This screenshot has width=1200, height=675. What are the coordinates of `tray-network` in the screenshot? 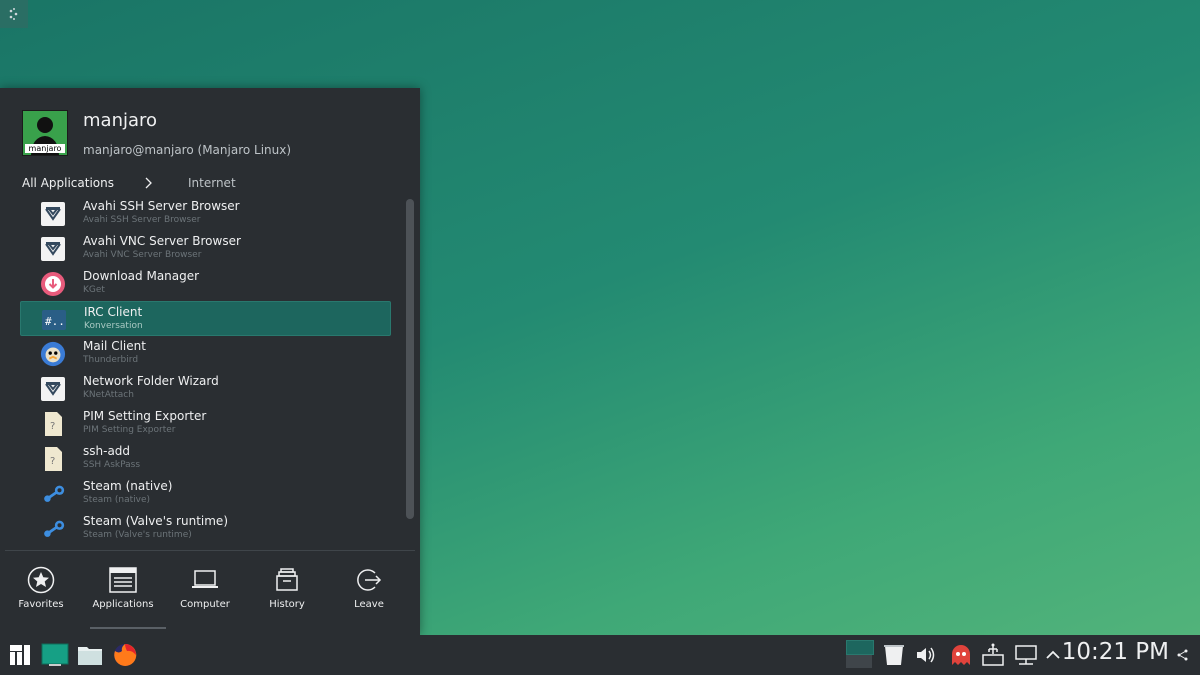 It's located at (1026, 655).